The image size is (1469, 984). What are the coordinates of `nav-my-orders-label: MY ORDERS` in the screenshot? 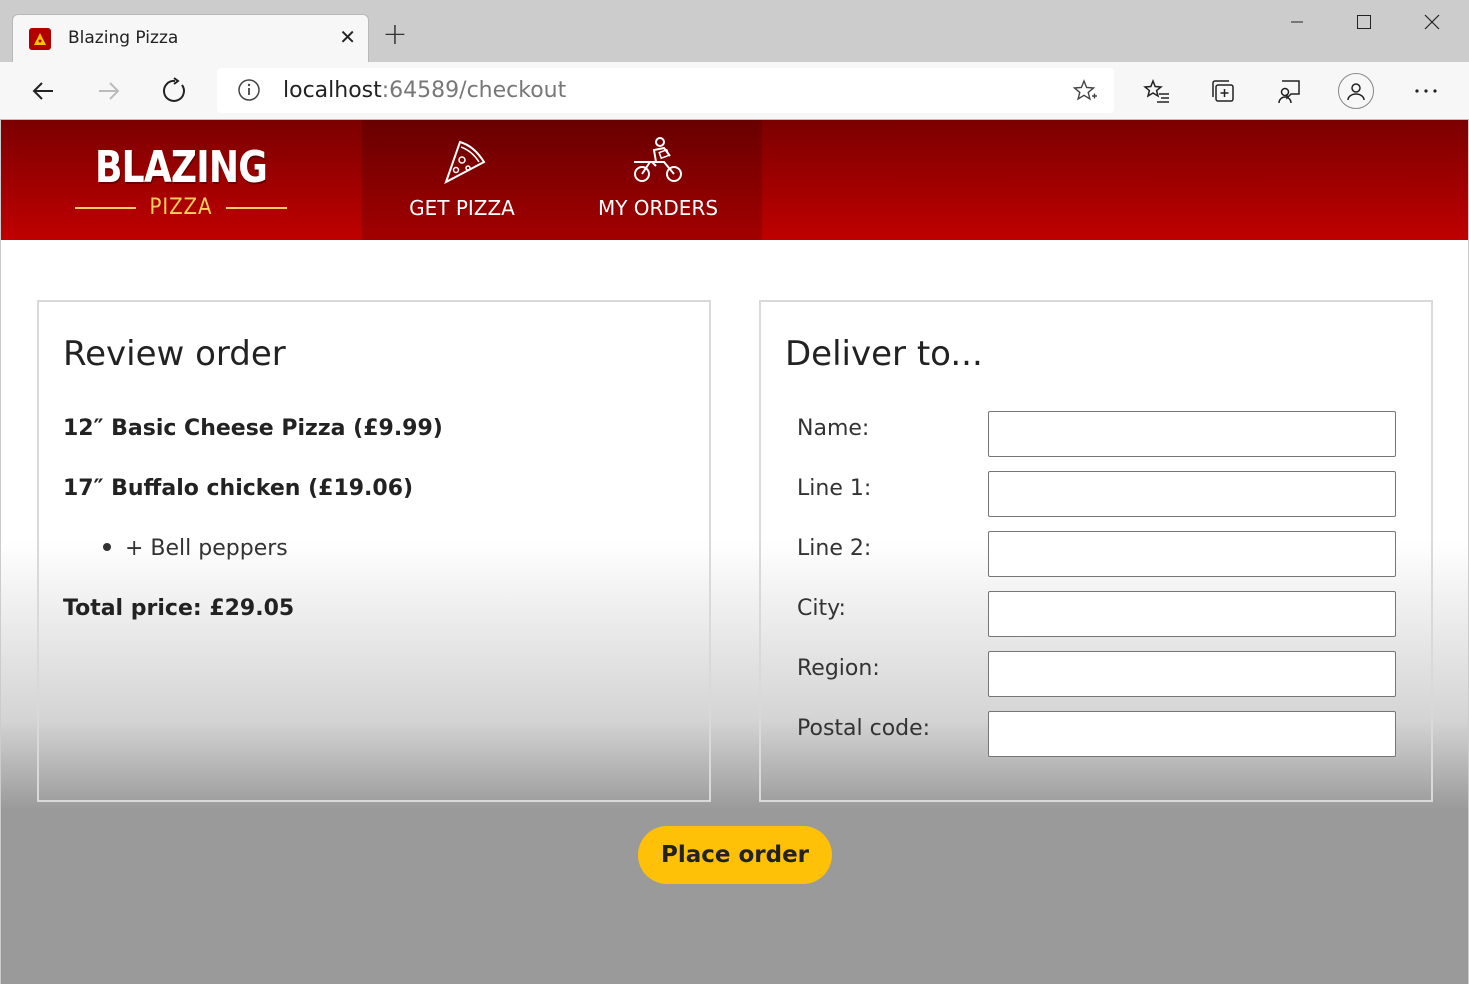 It's located at (658, 208).